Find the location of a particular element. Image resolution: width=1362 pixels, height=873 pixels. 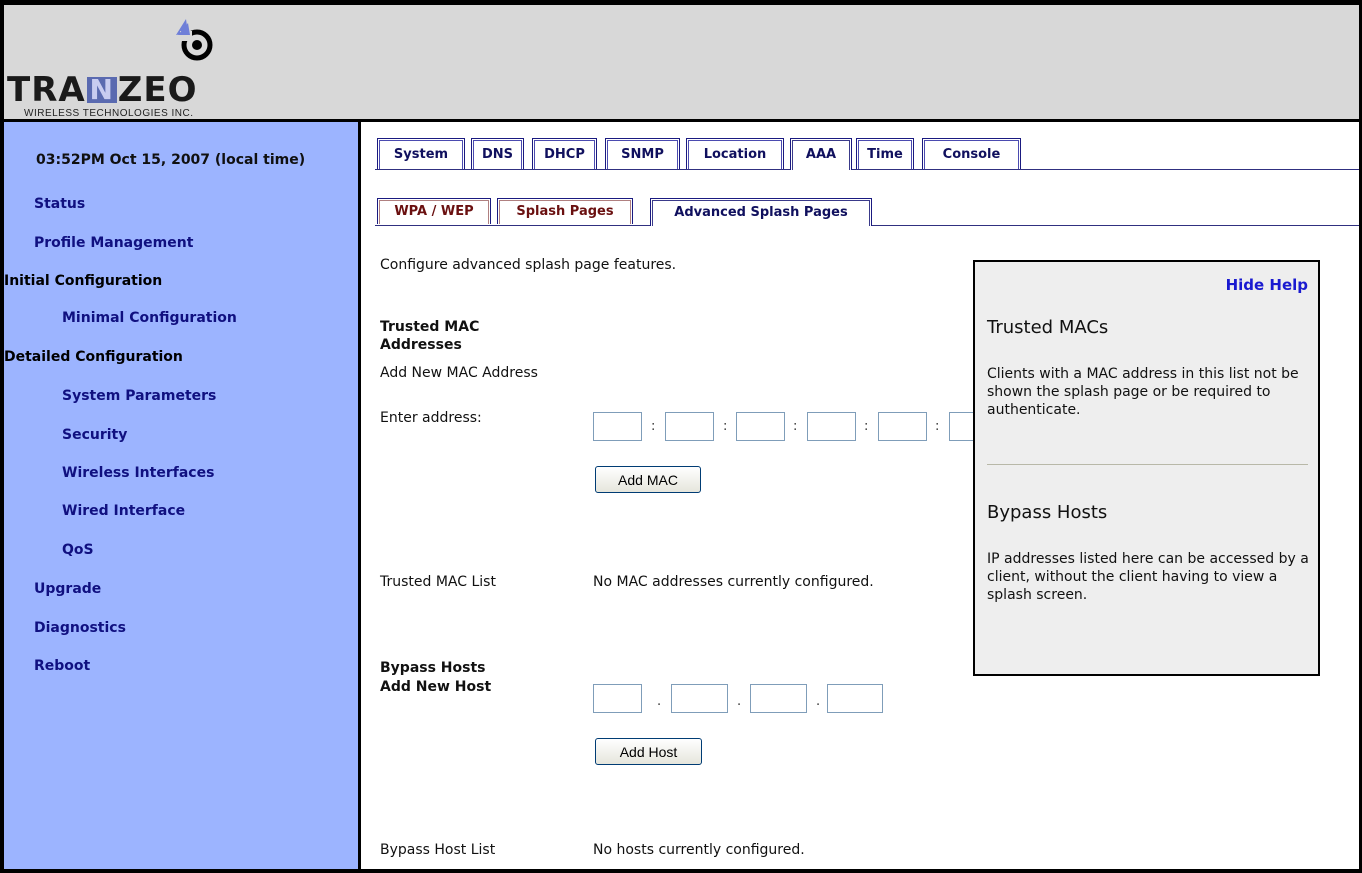

header: TRA N ZEO WIRELESS TECHNOLOGIES INC. is located at coordinates (681, 63).